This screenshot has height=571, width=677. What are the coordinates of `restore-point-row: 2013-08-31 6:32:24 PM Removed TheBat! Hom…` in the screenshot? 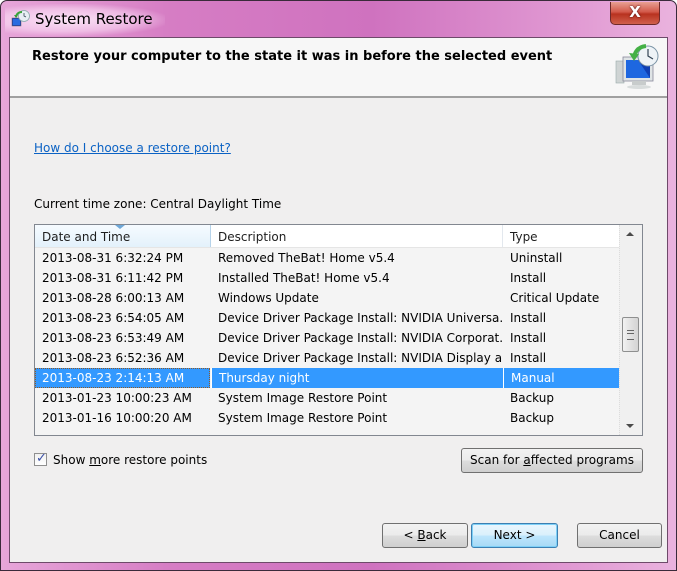 It's located at (327, 258).